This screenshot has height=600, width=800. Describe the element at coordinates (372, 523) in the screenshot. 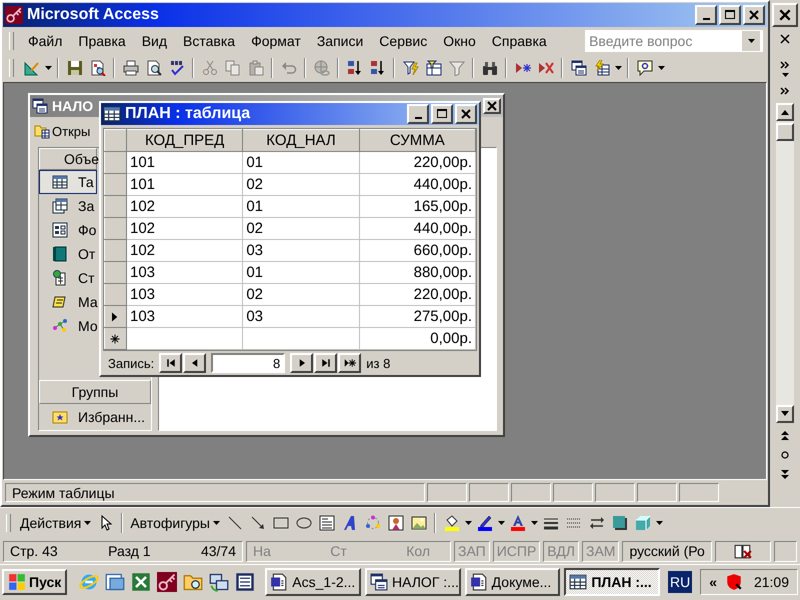

I see `diagram-icon` at that location.